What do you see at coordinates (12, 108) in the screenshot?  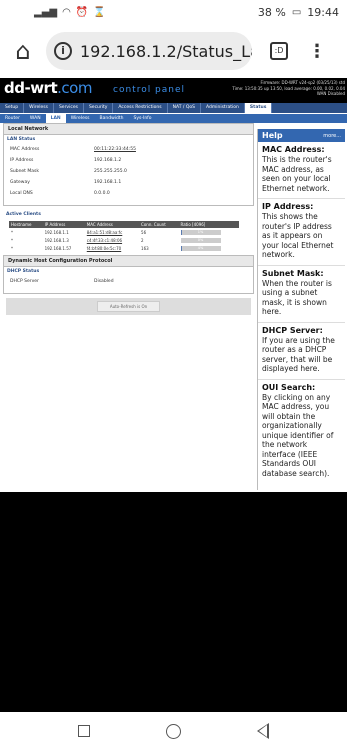 I see `tab-setup: Setup` at bounding box center [12, 108].